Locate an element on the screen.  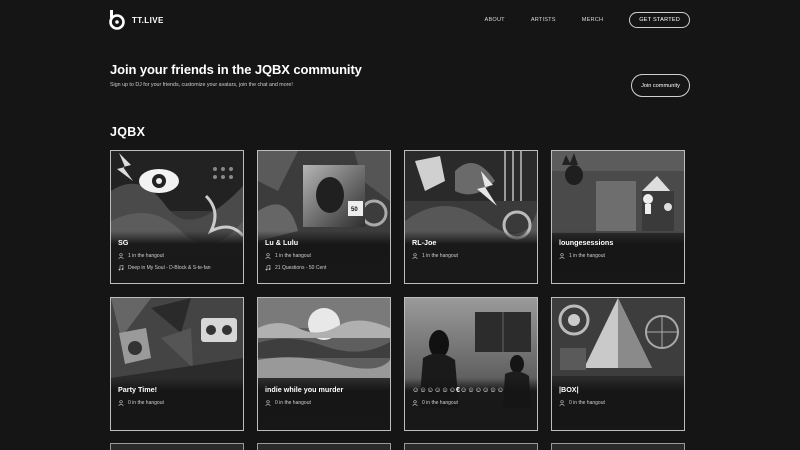
card-title: loungesessions is located at coordinates (586, 242).